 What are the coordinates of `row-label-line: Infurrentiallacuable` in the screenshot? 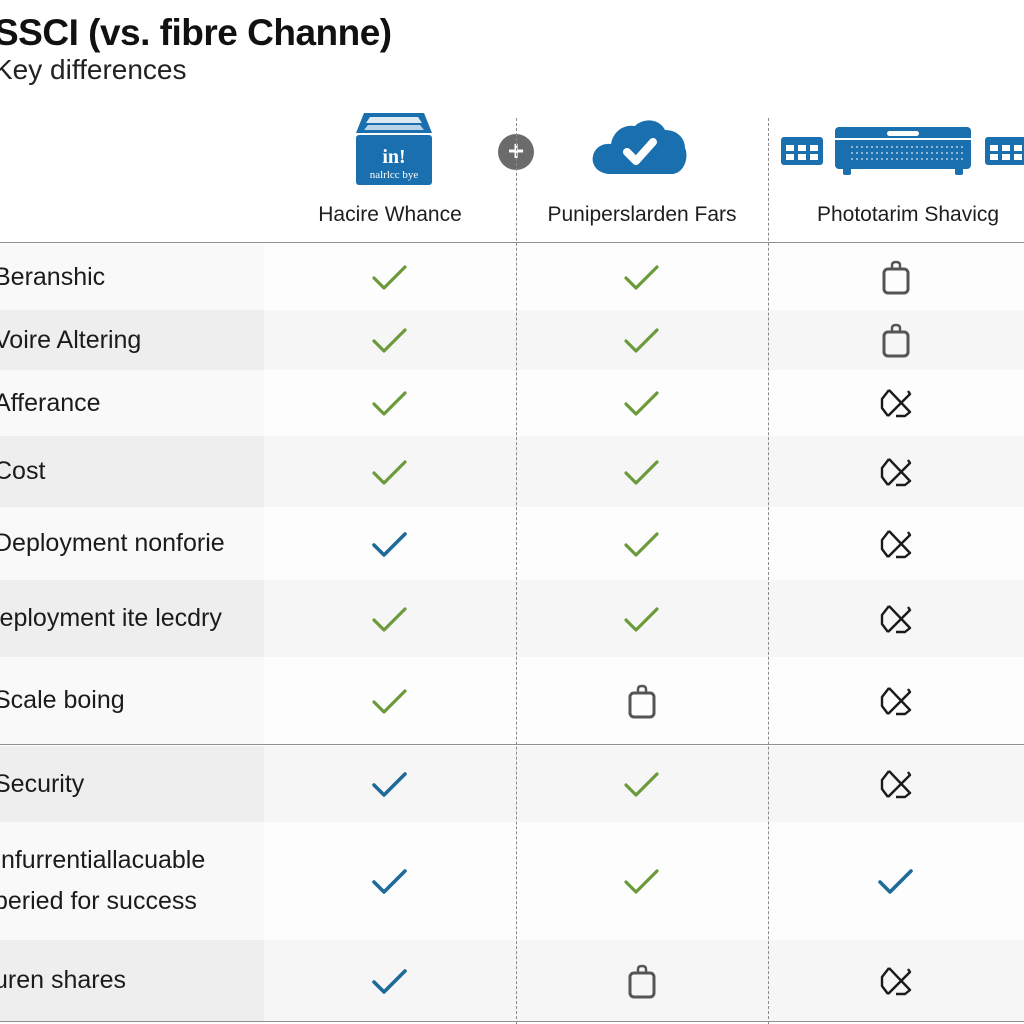 It's located at (103, 860).